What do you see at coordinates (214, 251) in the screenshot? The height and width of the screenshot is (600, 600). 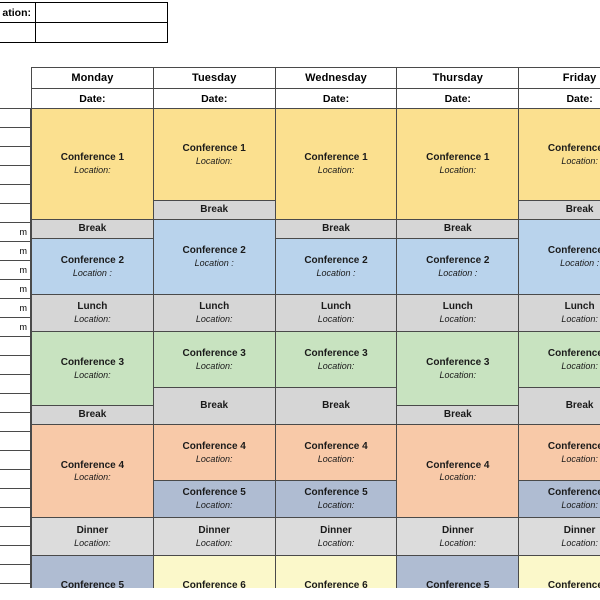 I see `session-title: Conference 2` at bounding box center [214, 251].